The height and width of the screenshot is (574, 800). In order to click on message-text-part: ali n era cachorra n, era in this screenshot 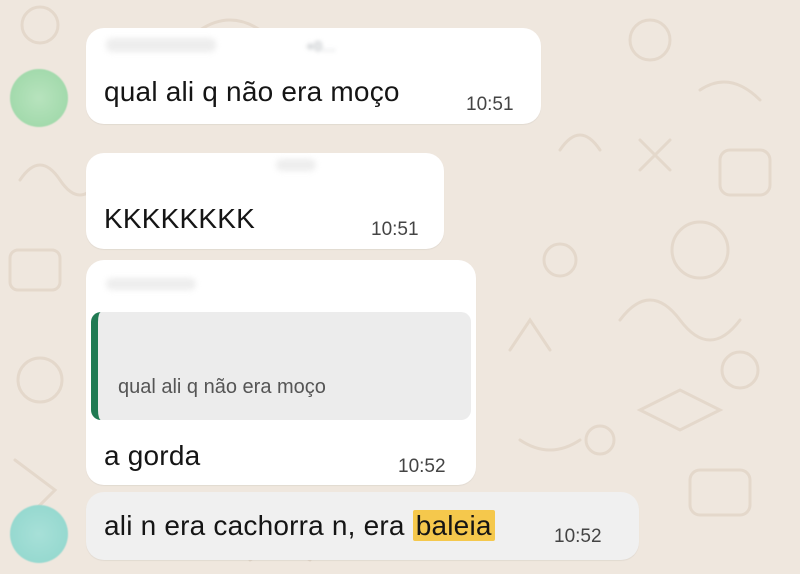, I will do `click(258, 525)`.